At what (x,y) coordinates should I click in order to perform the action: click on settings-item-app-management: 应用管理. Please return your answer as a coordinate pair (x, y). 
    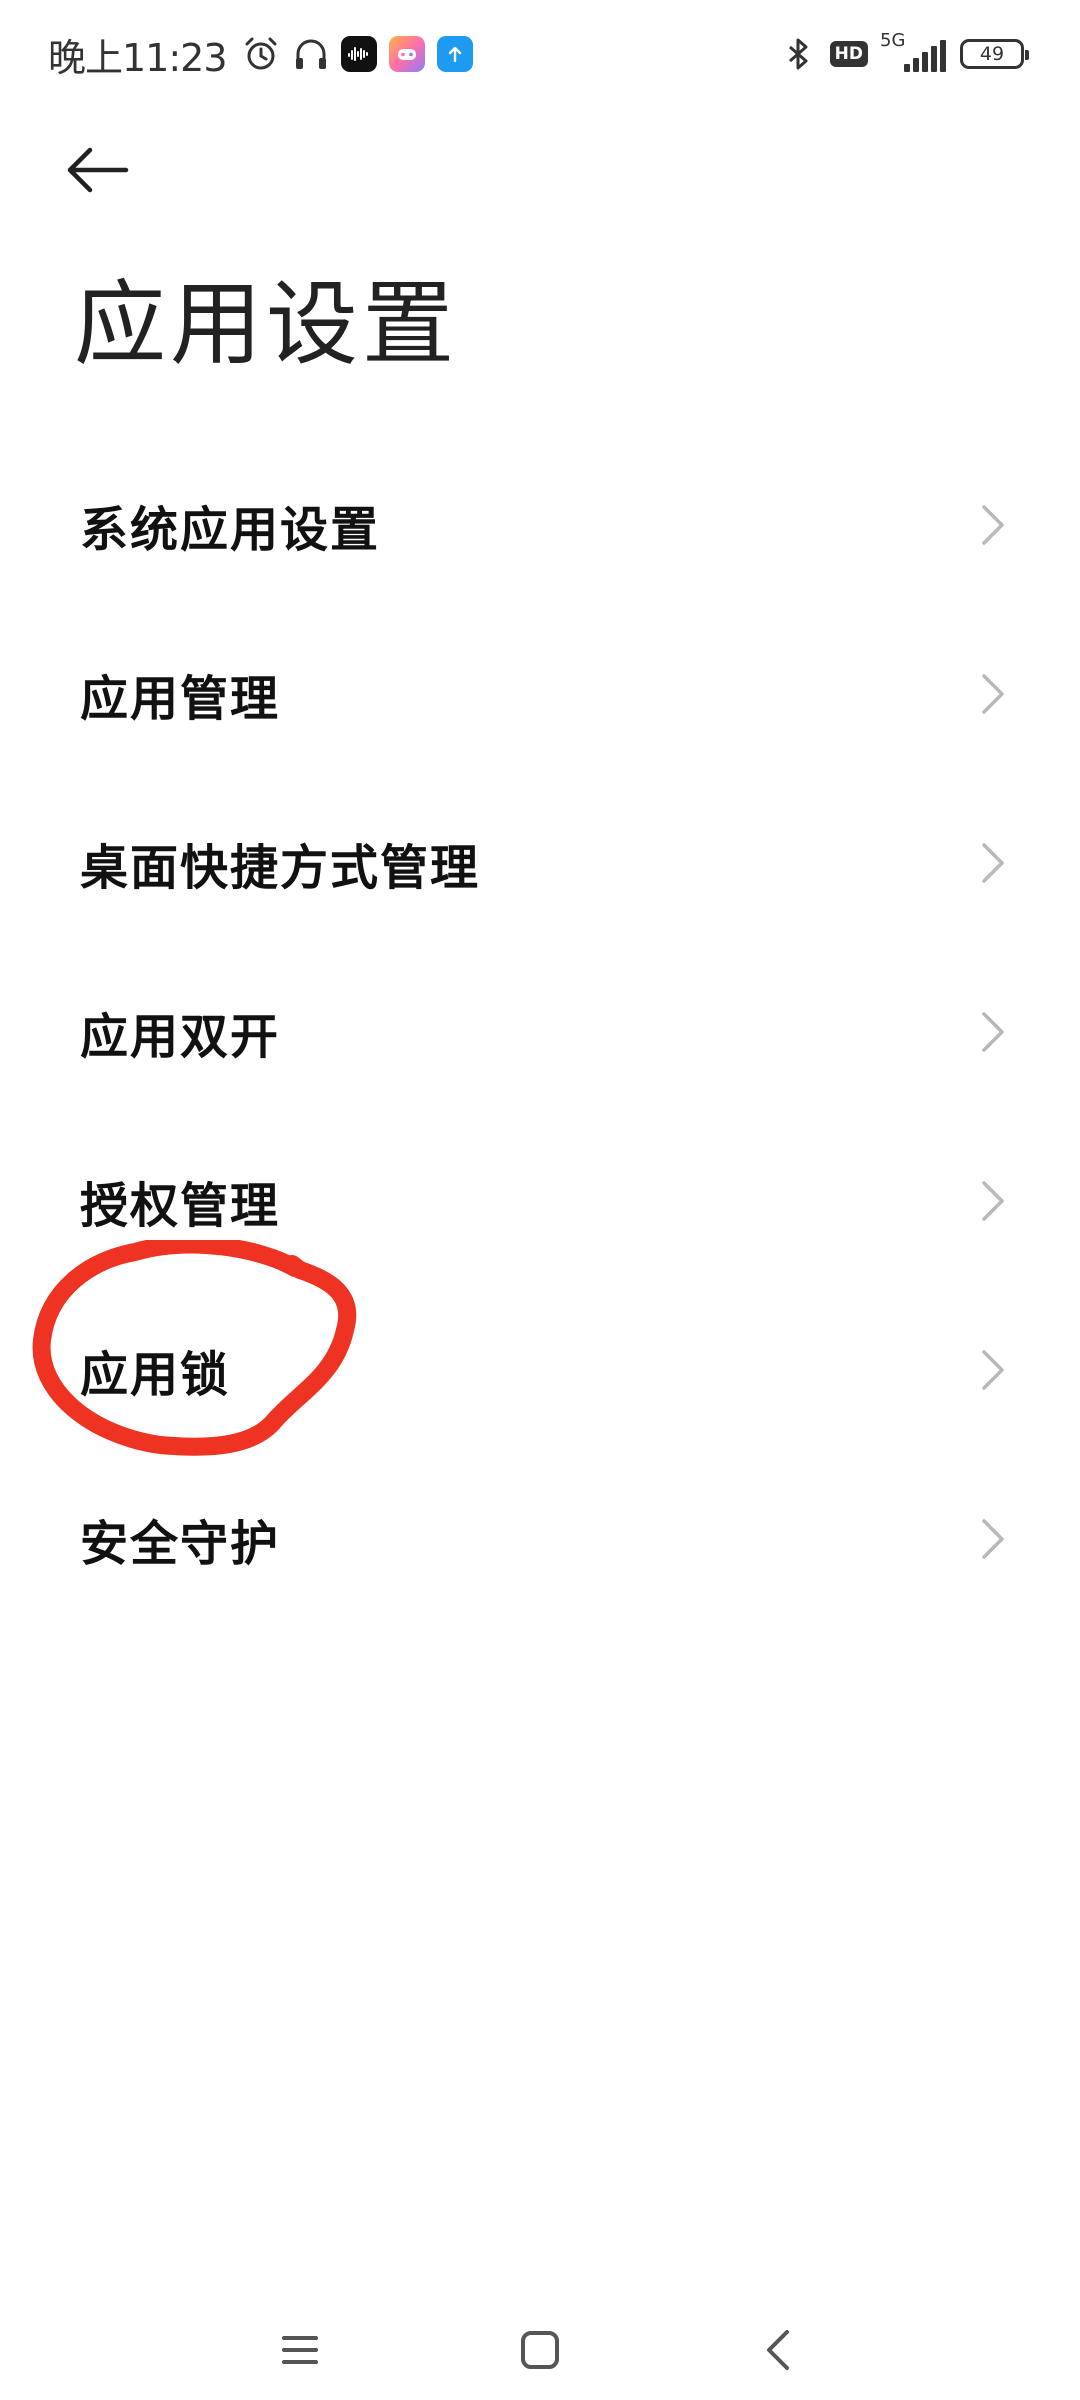
    Looking at the image, I should click on (540, 693).